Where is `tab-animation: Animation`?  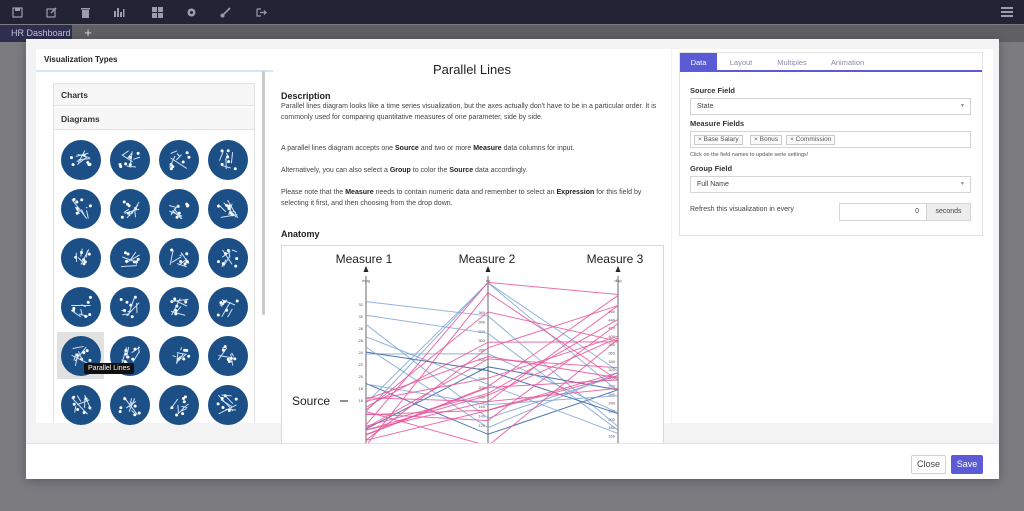 tab-animation: Animation is located at coordinates (847, 62).